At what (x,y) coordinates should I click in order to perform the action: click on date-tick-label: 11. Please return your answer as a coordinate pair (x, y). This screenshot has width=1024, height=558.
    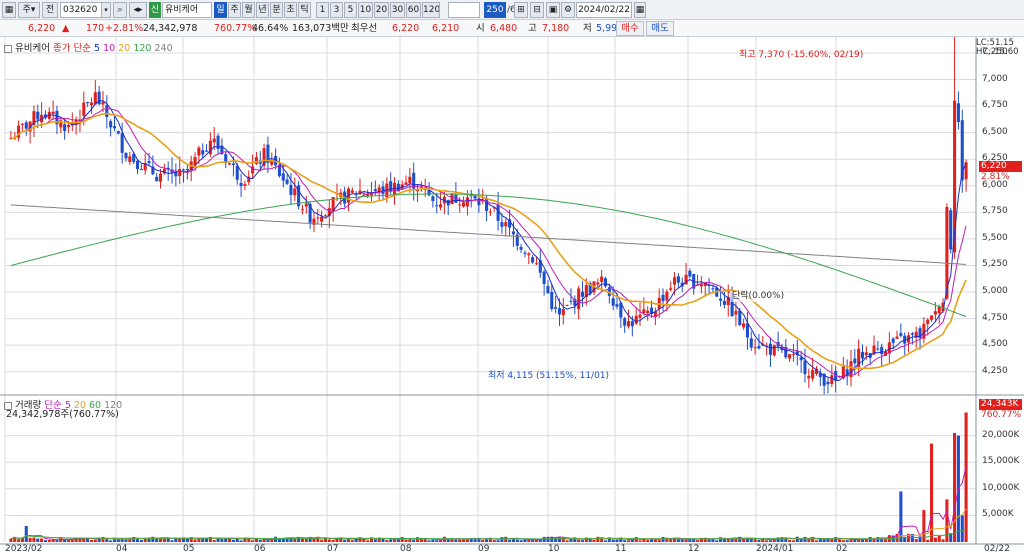
    Looking at the image, I should click on (621, 549).